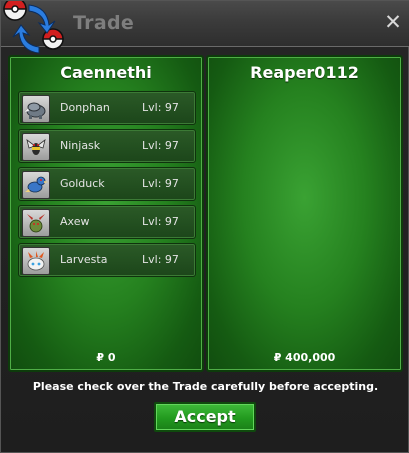 This screenshot has width=409, height=453. I want to click on left-money-amount: ₽ 0, so click(106, 357).